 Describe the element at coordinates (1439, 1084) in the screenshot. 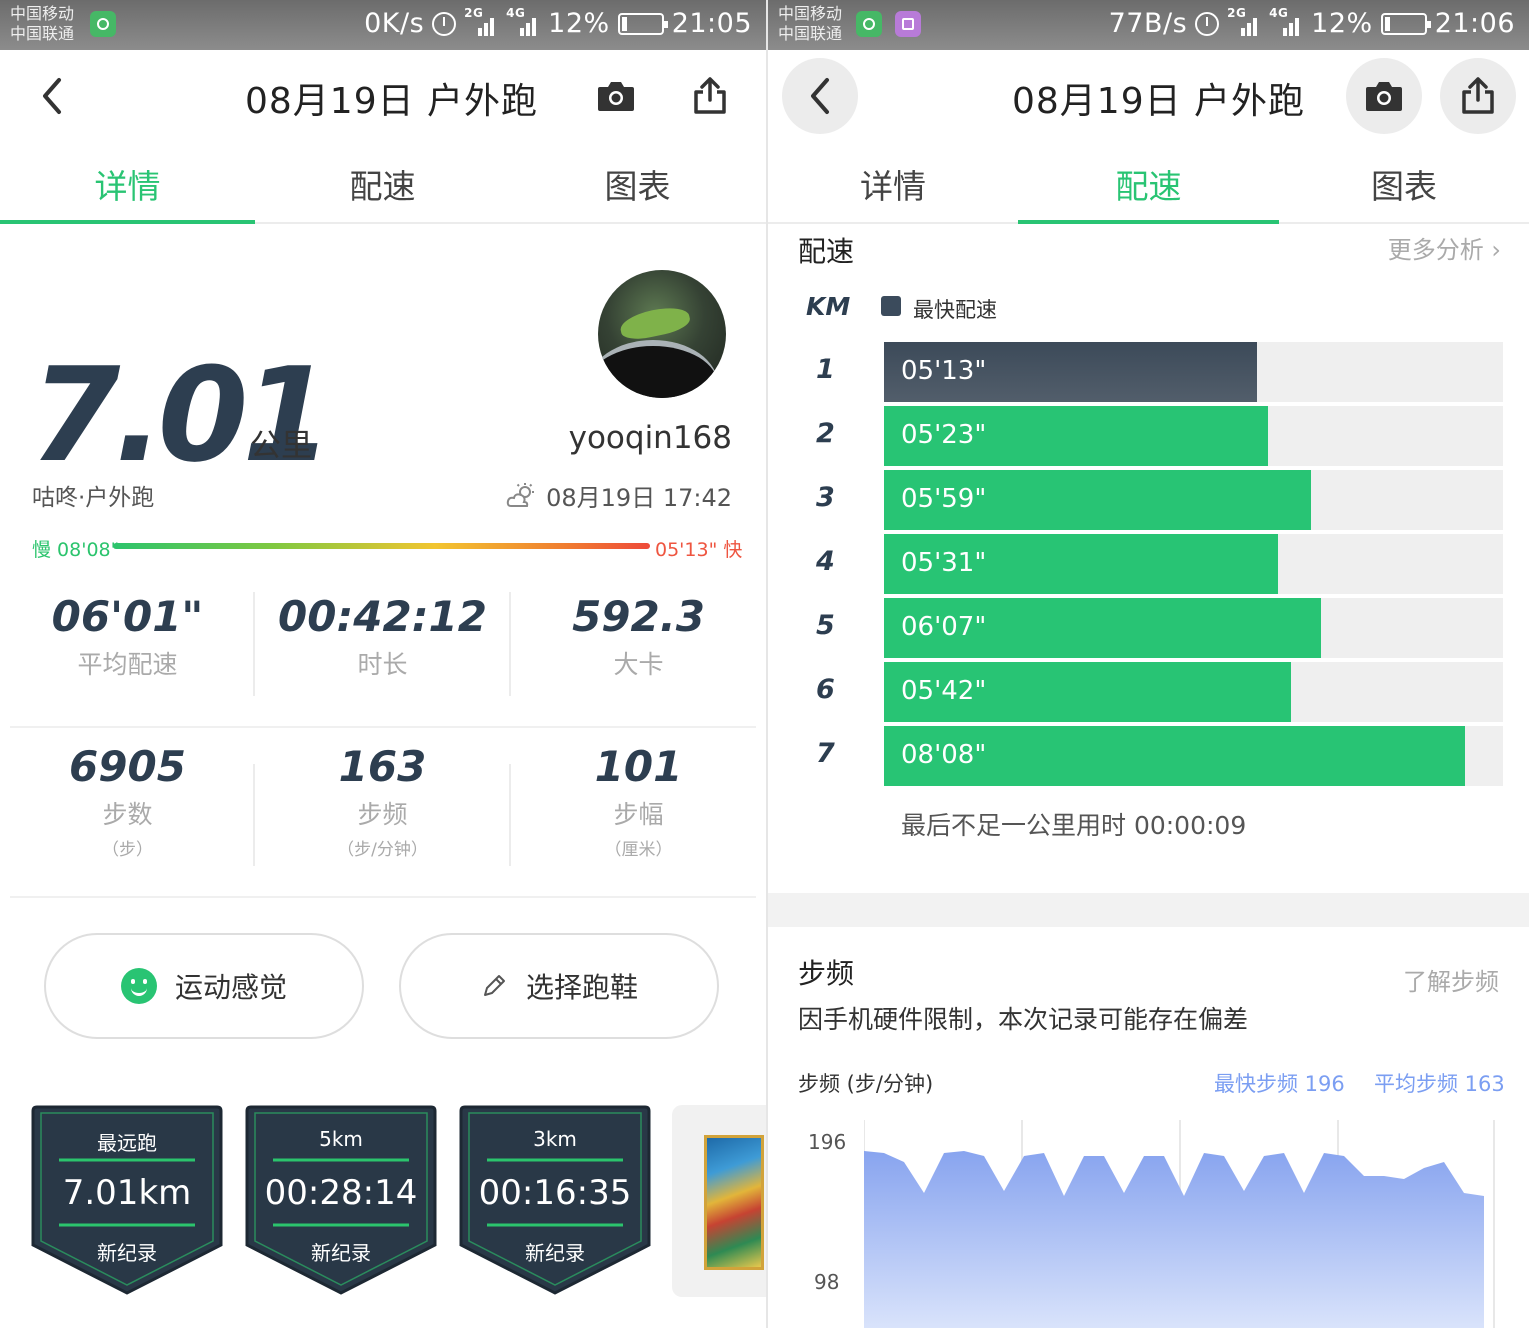

I see `cadence-average: 平均步频 163` at that location.